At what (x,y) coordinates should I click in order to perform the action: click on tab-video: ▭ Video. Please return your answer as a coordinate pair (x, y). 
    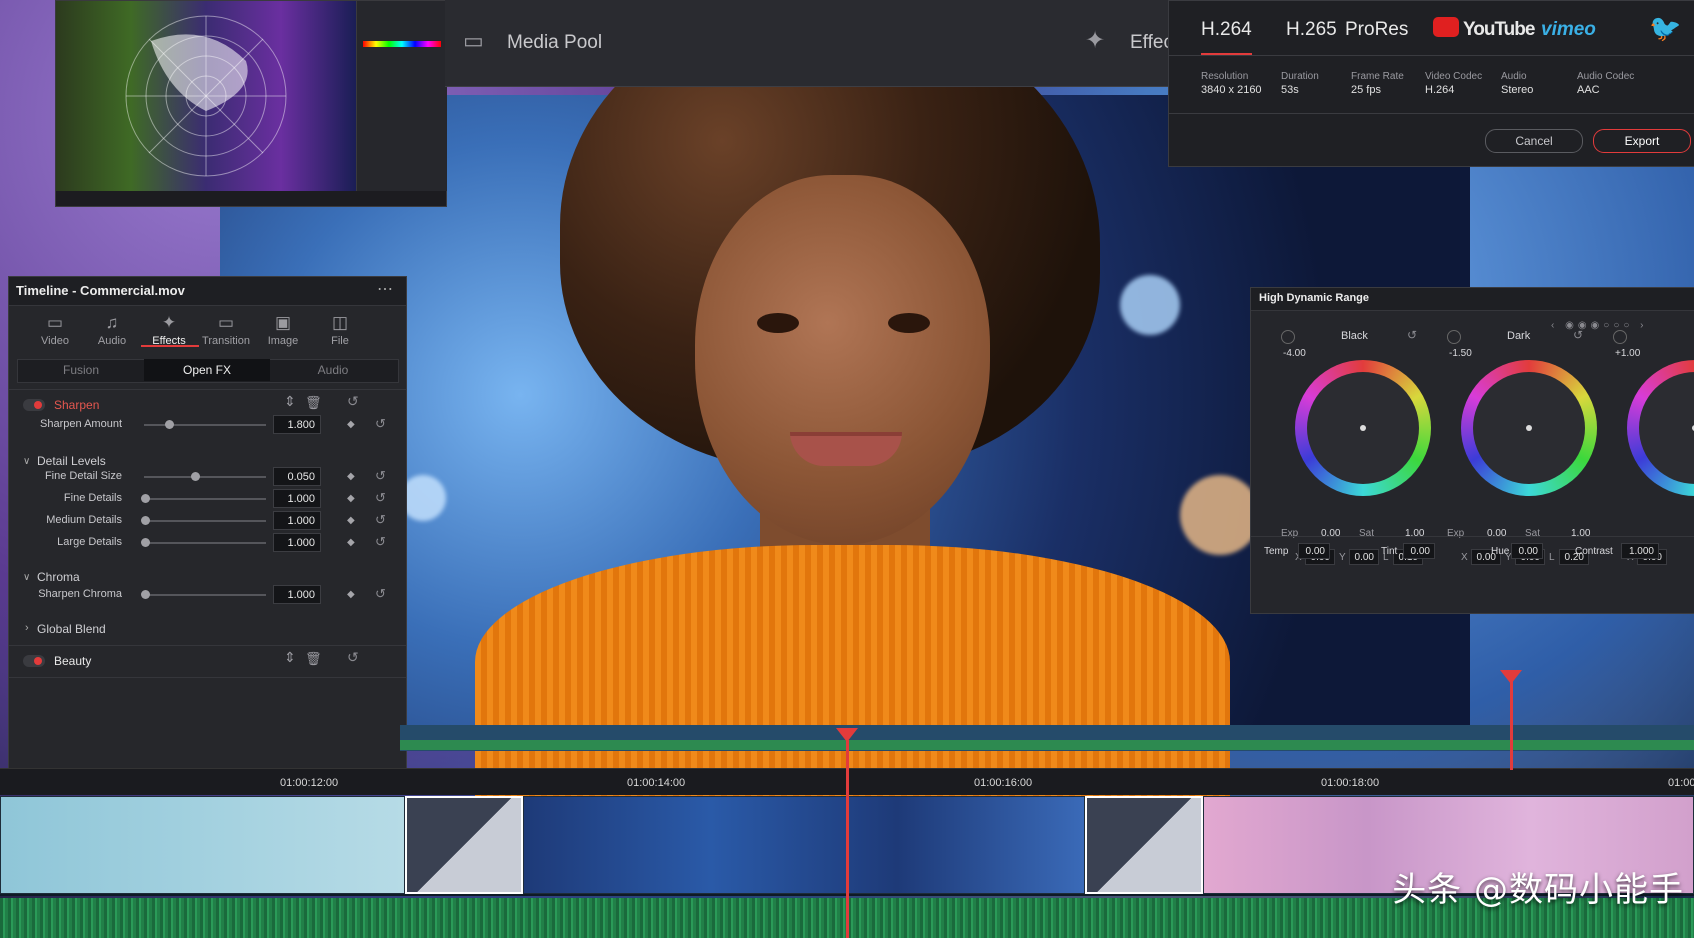
    Looking at the image, I should click on (55, 330).